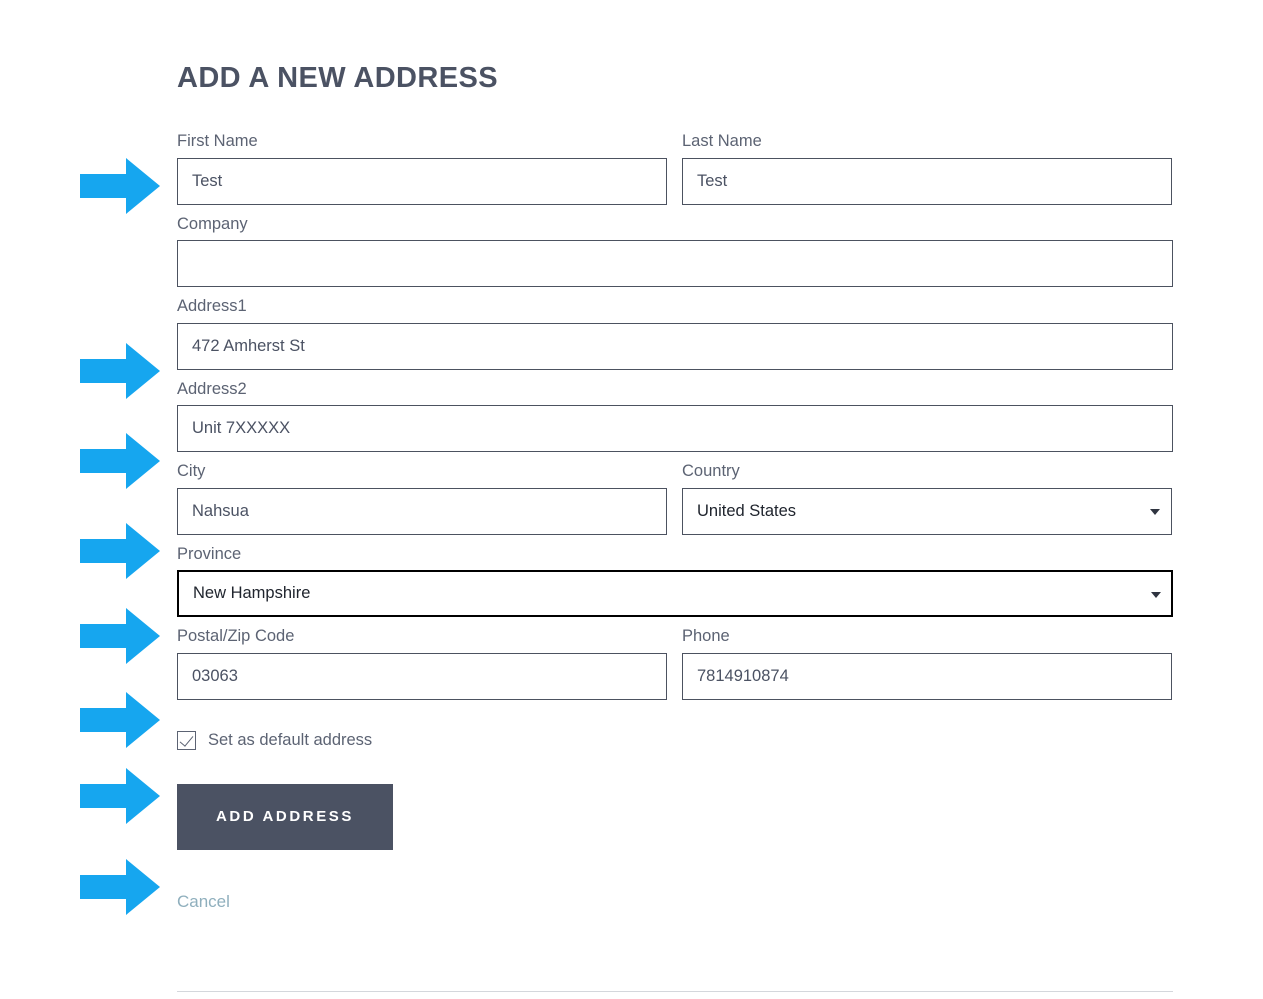  What do you see at coordinates (927, 676) in the screenshot?
I see `phone-input` at bounding box center [927, 676].